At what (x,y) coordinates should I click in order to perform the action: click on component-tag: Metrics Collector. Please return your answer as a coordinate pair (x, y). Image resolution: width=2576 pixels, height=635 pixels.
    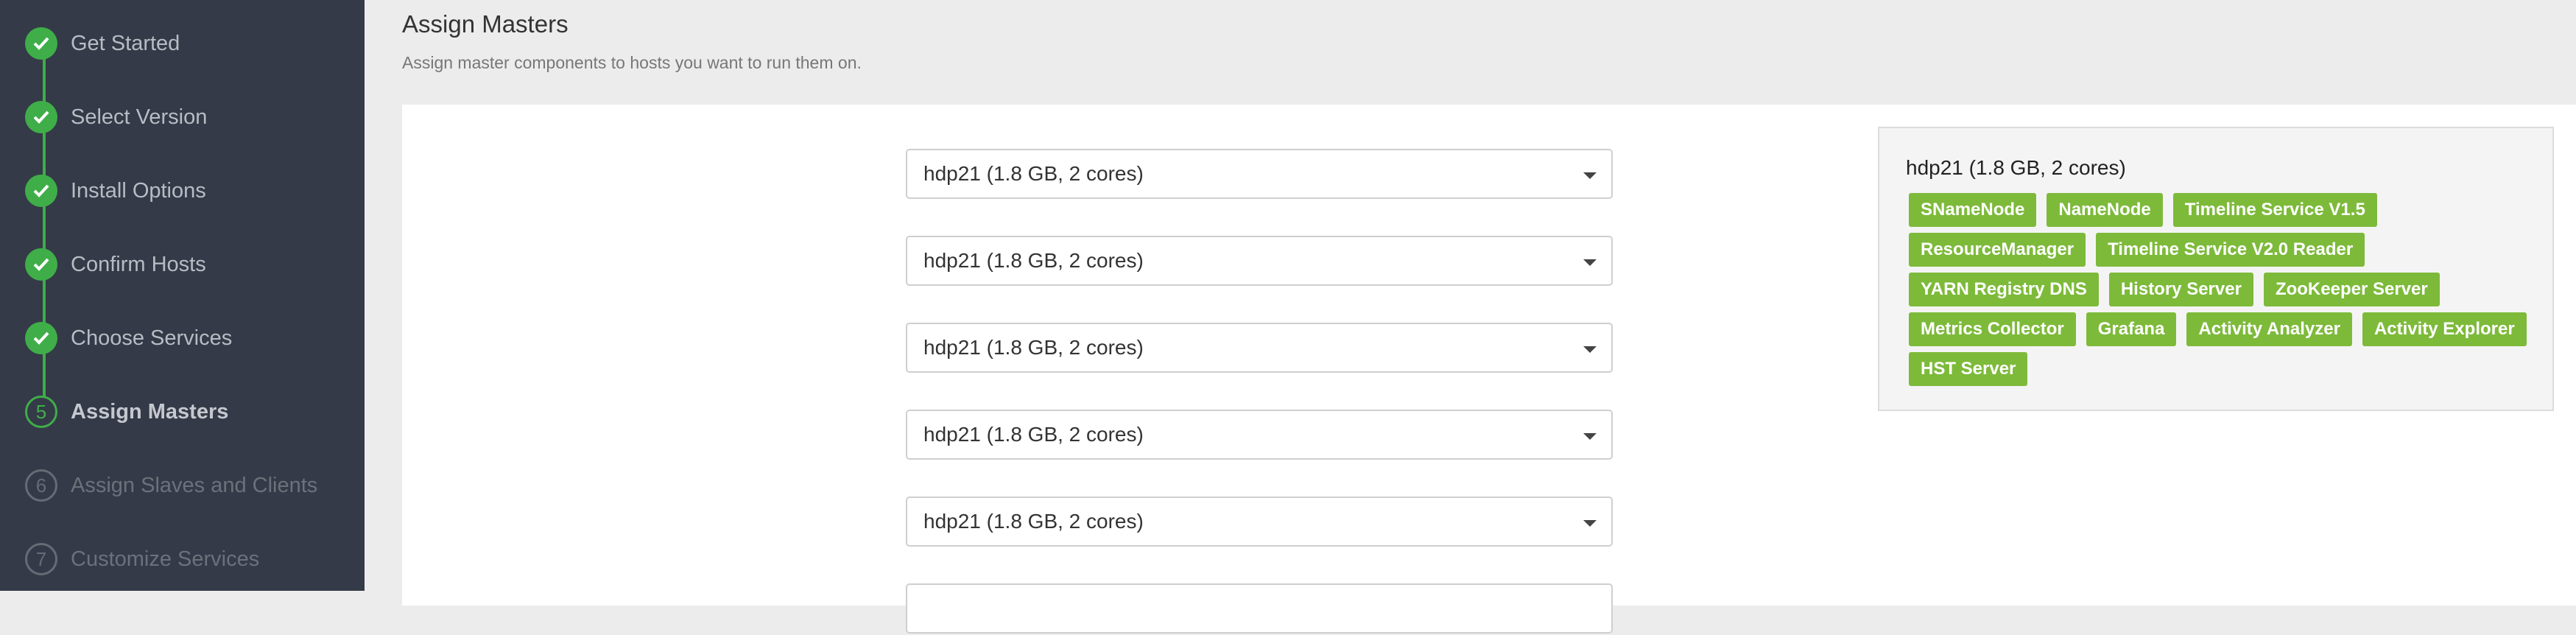
    Looking at the image, I should click on (1992, 329).